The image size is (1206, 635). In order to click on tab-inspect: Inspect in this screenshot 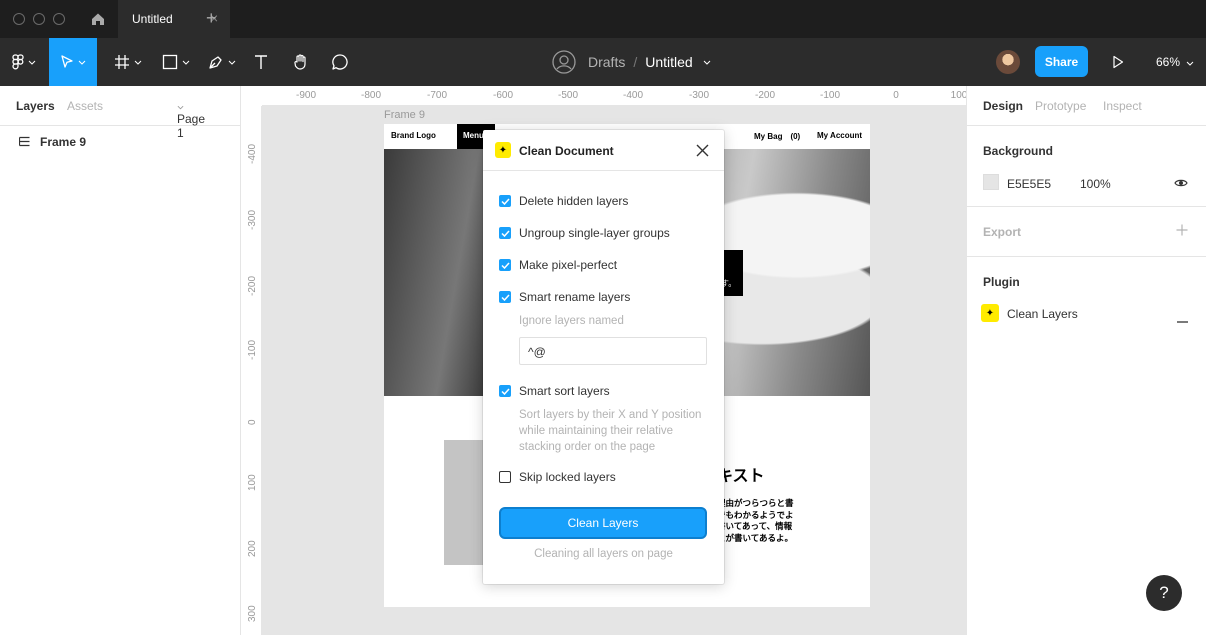, I will do `click(1122, 106)`.